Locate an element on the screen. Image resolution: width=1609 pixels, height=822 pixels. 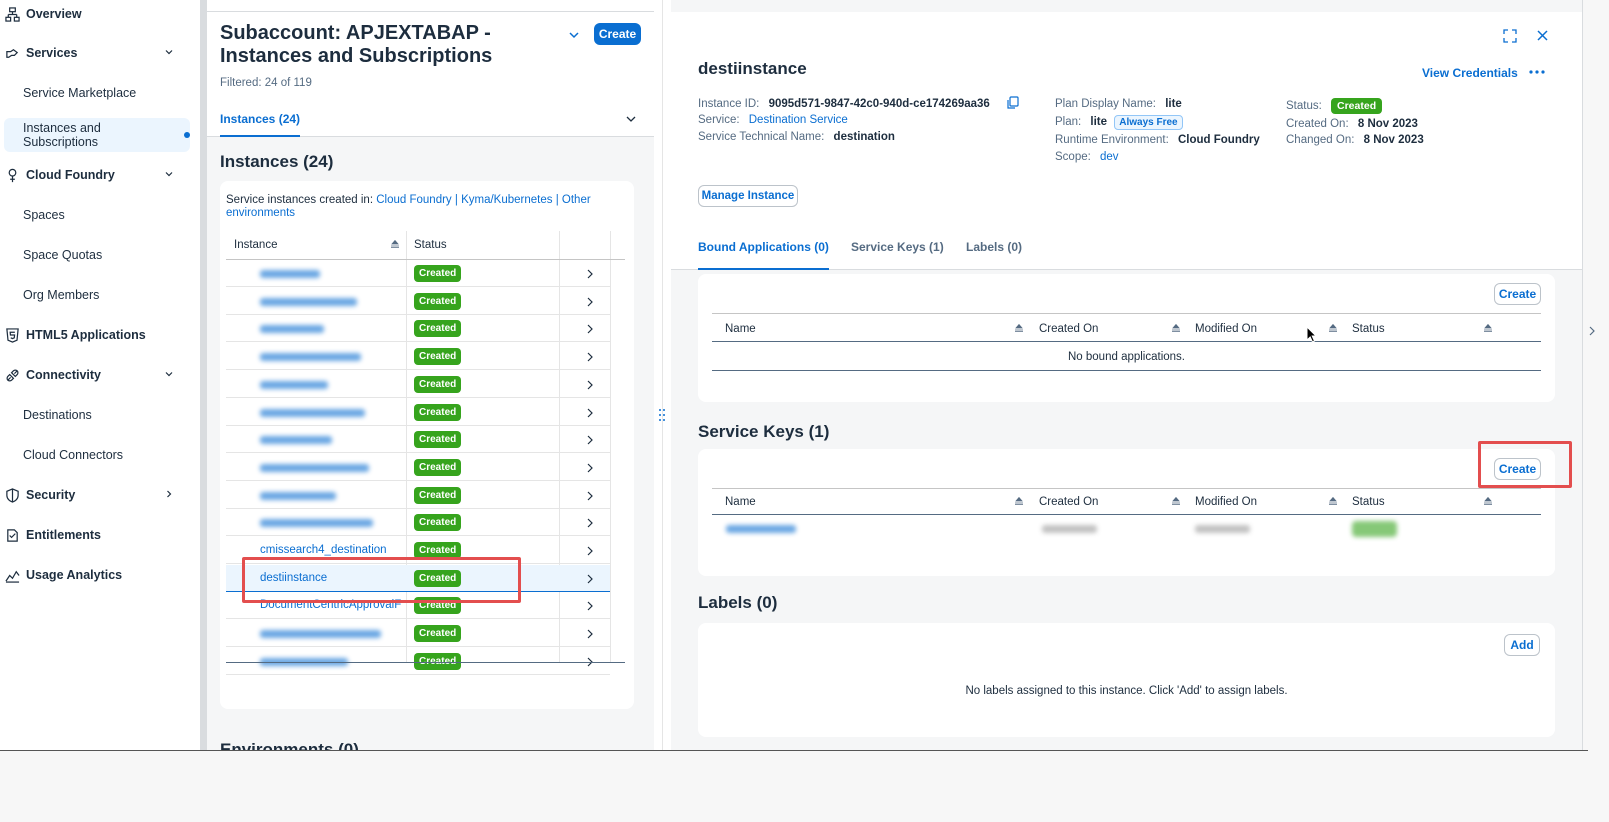
add-label-button: Add is located at coordinates (1522, 645).